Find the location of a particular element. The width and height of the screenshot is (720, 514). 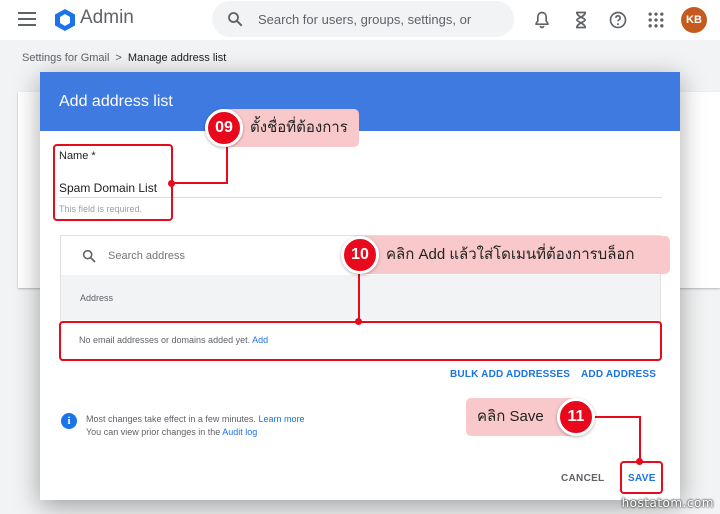

cancel-button: CANCEL is located at coordinates (582, 478).